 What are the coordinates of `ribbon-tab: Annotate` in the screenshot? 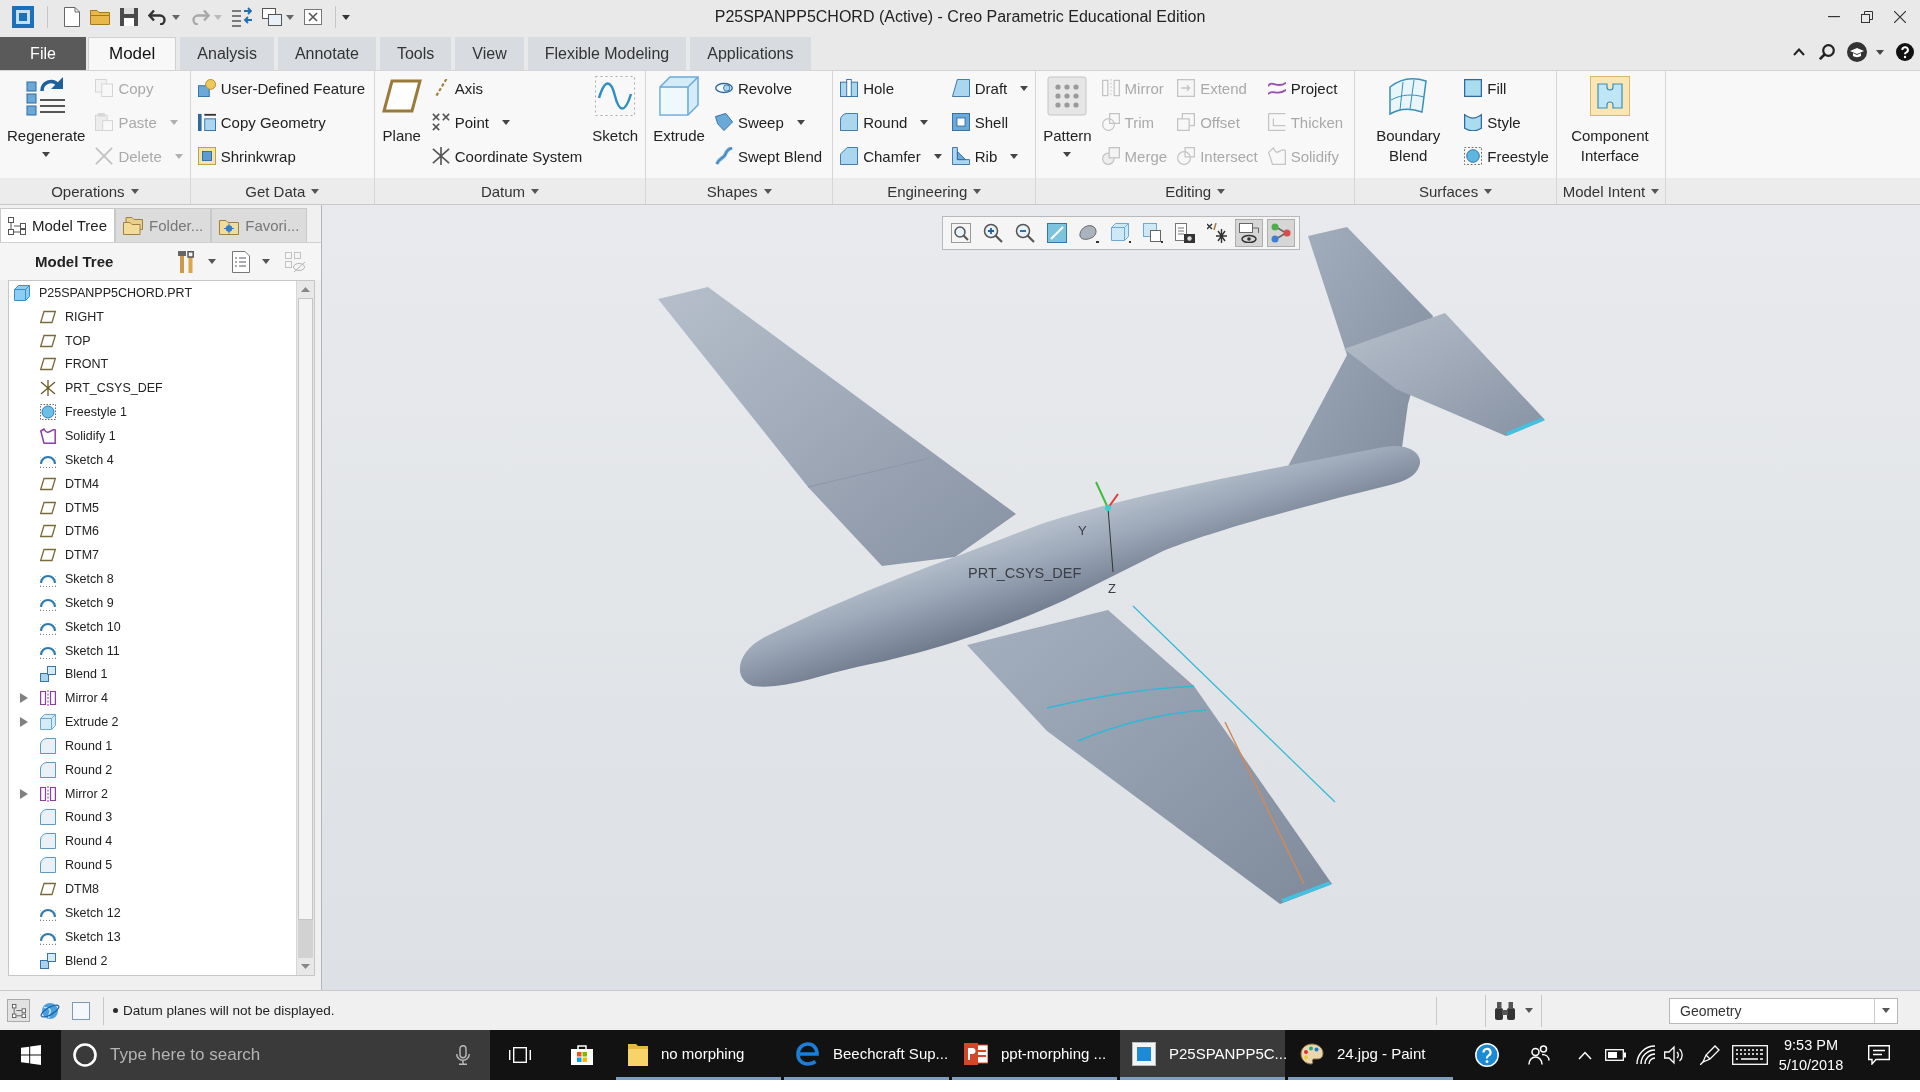 It's located at (326, 53).